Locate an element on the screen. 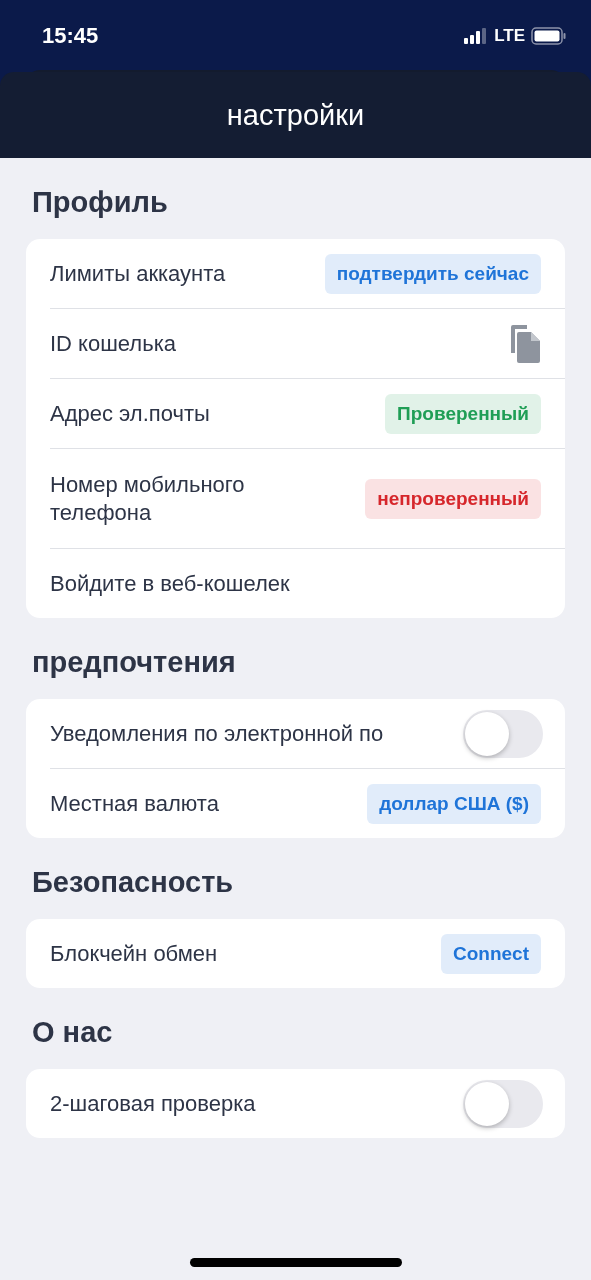 Image resolution: width=591 pixels, height=1280 pixels. setting-label: Адрес эл.почты is located at coordinates (130, 413).